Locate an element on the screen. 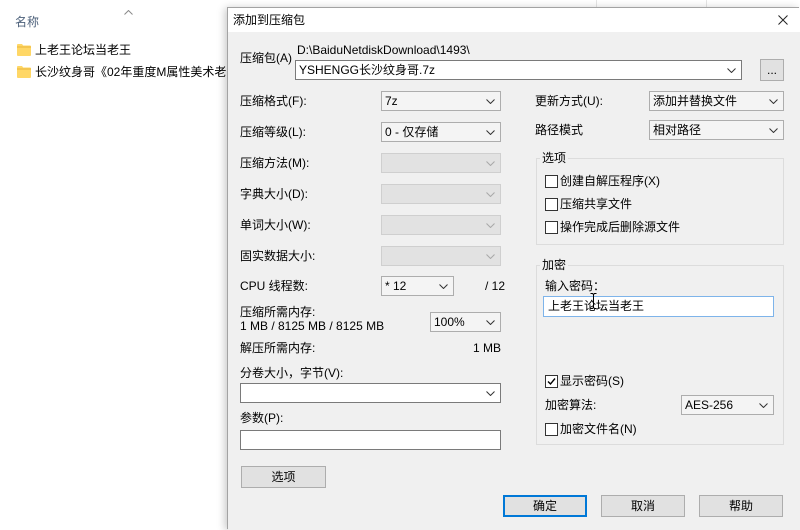 This screenshot has width=800, height=530. sfx-checkbox is located at coordinates (551, 181).